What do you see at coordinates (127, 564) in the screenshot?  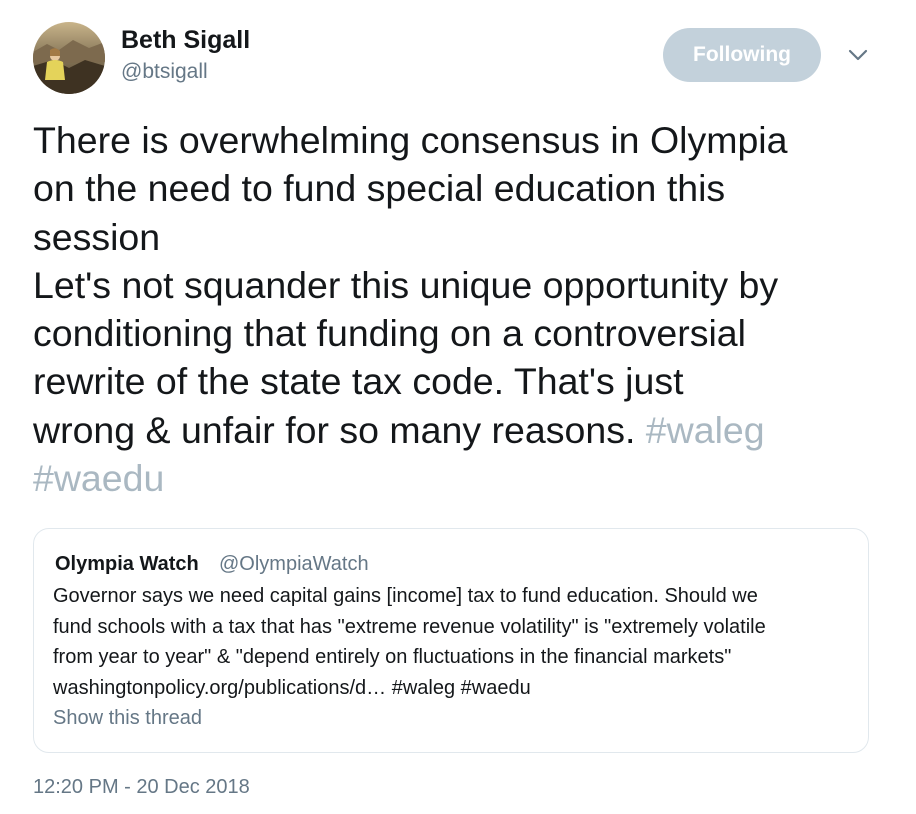 I see `quoted-author-name: Olympia Watch` at bounding box center [127, 564].